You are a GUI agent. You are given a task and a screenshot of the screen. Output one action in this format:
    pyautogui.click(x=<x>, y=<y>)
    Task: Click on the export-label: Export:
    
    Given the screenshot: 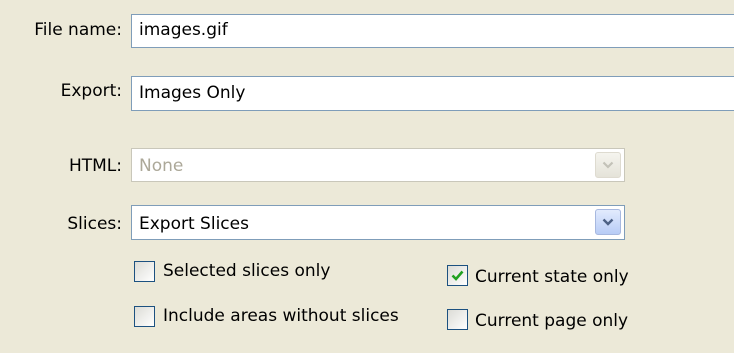 What is the action you would take?
    pyautogui.click(x=91, y=91)
    